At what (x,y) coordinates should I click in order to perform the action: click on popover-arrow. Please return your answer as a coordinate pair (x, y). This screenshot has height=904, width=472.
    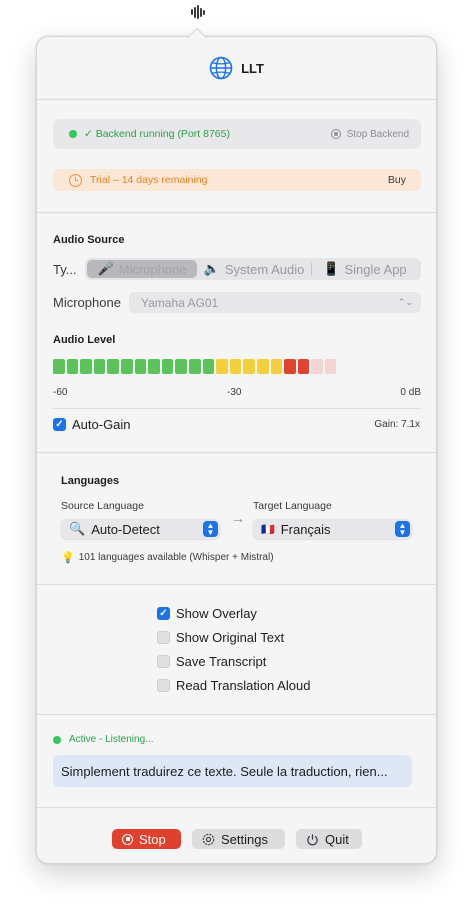
    Looking at the image, I should click on (196, 31).